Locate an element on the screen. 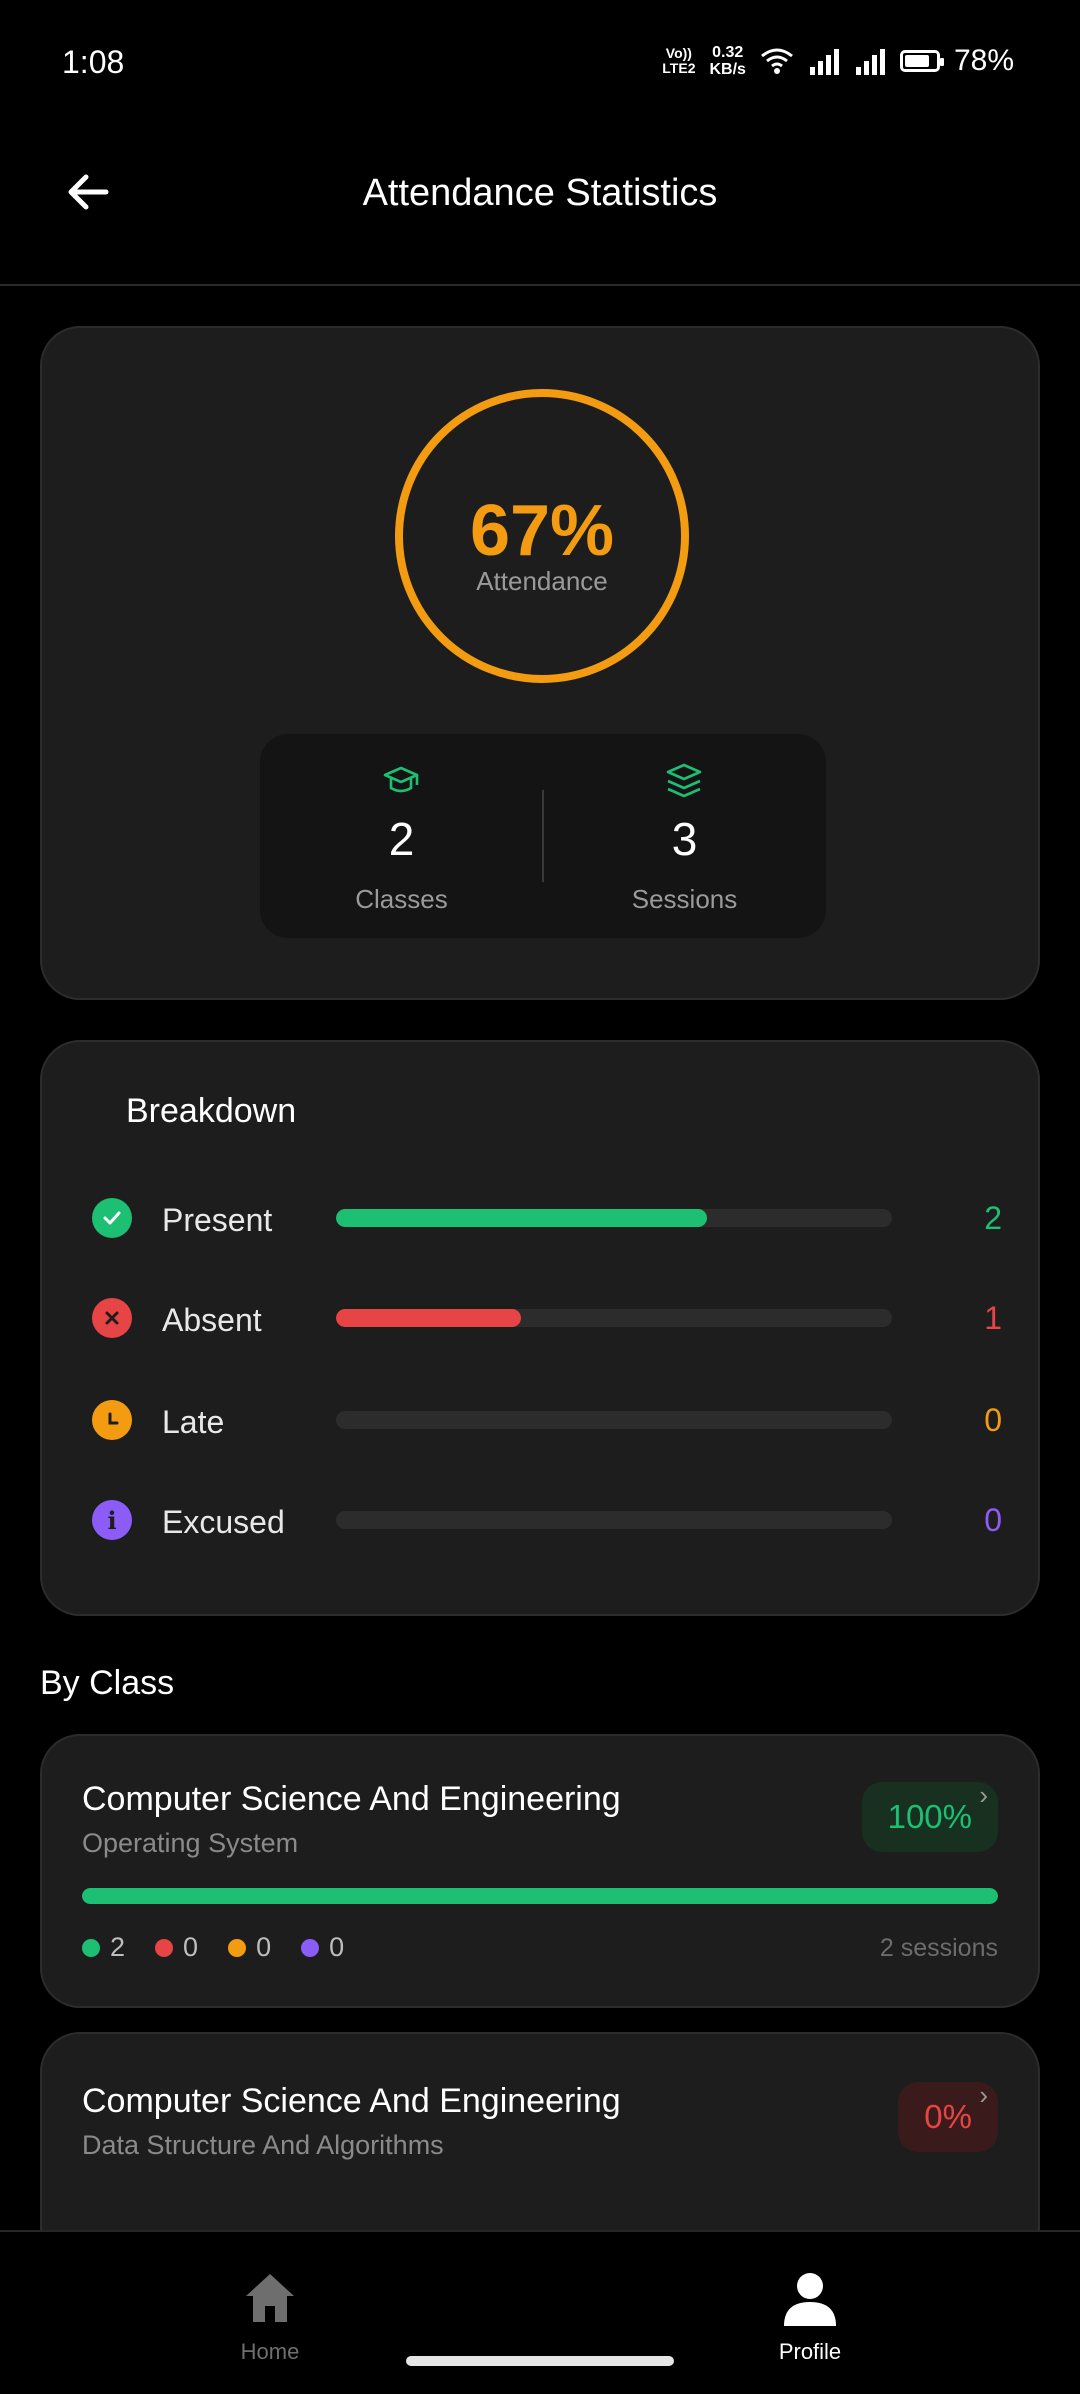  profile-icon is located at coordinates (810, 2299).